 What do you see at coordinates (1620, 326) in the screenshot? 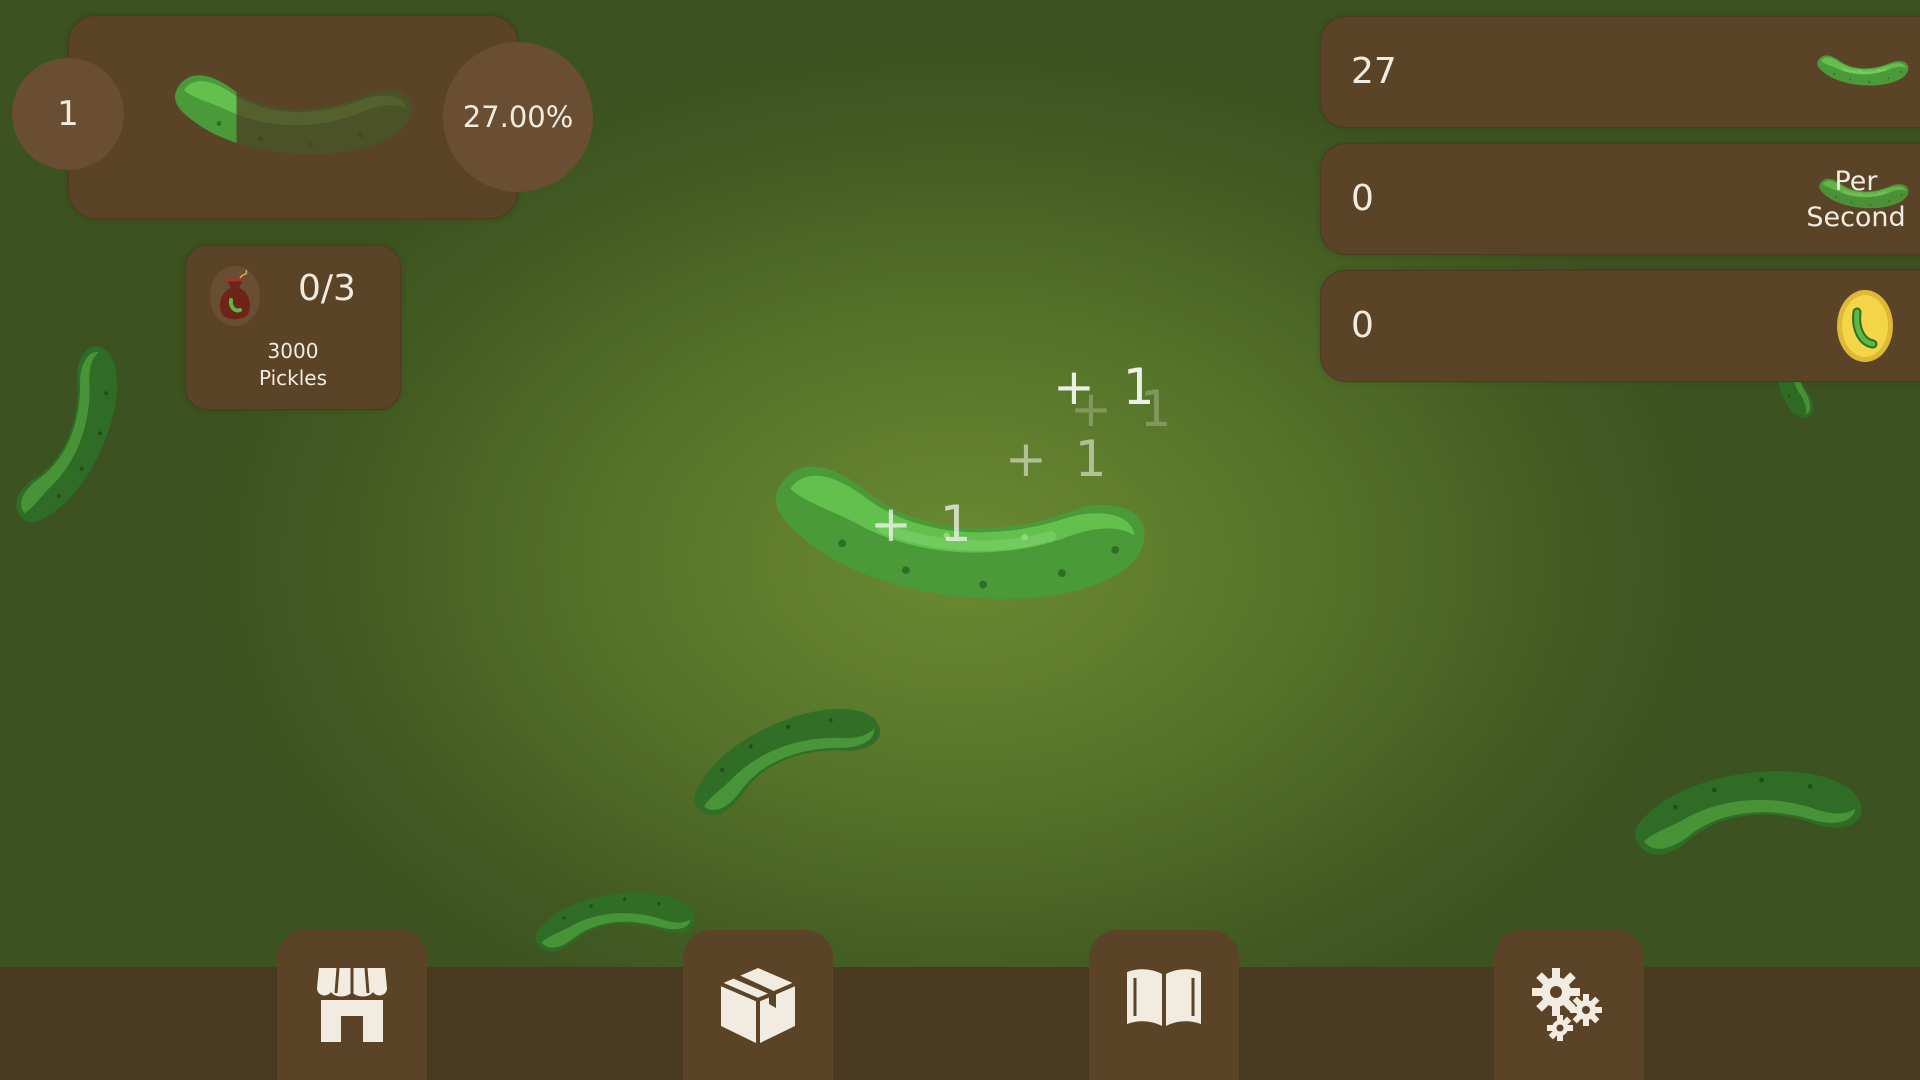
I see `coins-panel: 0` at bounding box center [1620, 326].